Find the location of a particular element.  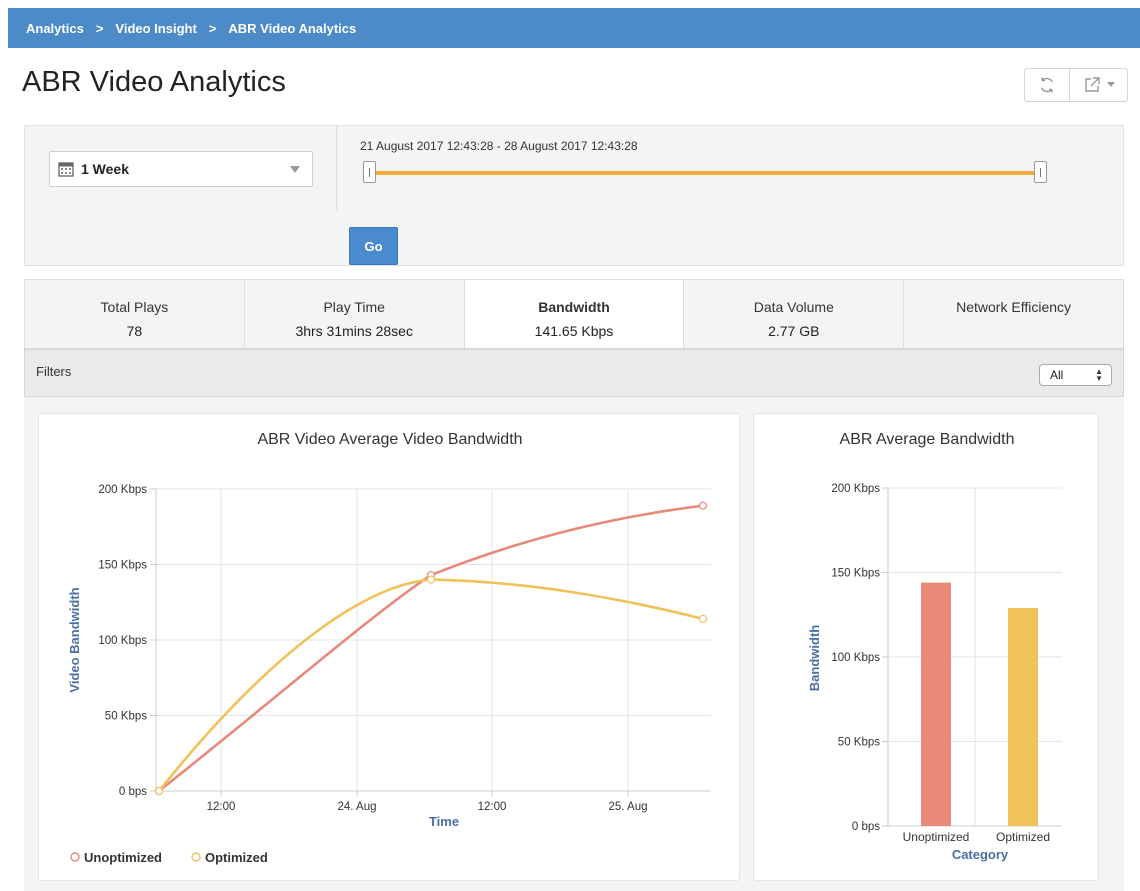

breadcrumb-item-current: ABR Video Analytics is located at coordinates (292, 28).